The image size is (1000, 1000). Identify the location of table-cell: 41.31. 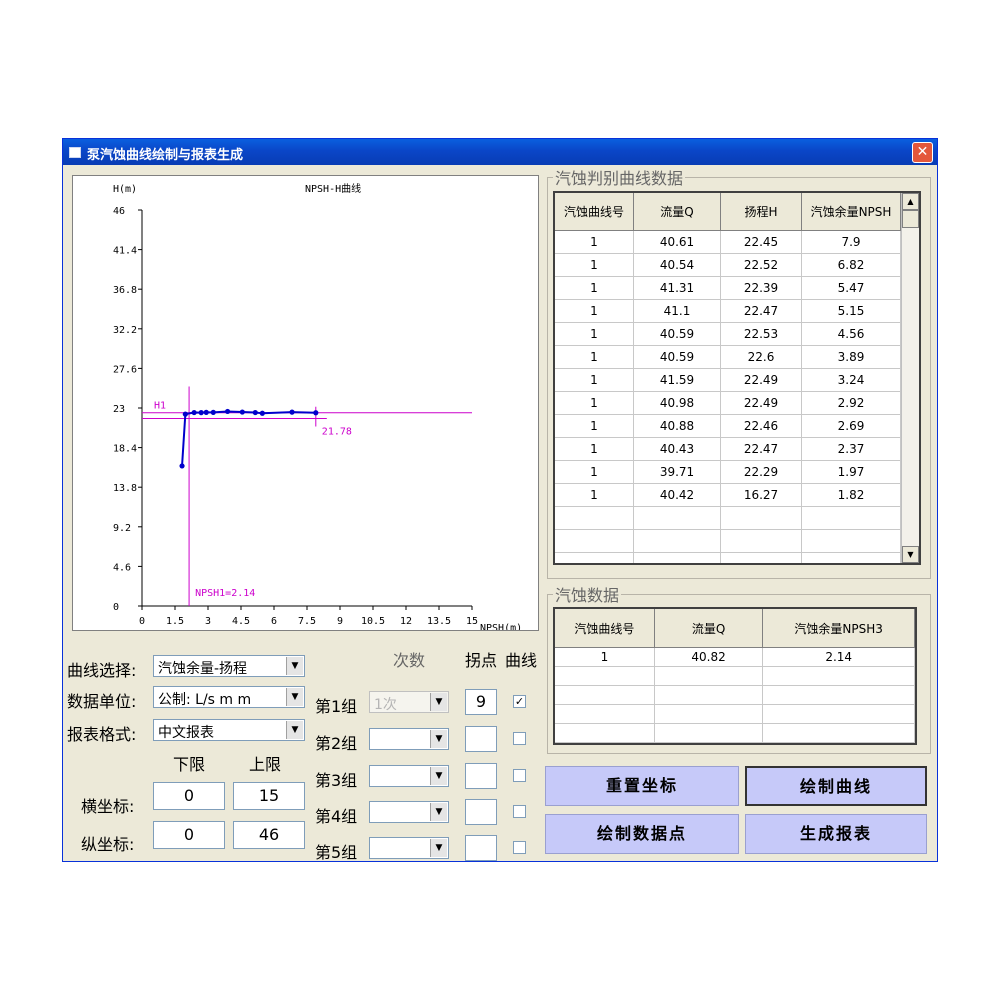
(677, 288).